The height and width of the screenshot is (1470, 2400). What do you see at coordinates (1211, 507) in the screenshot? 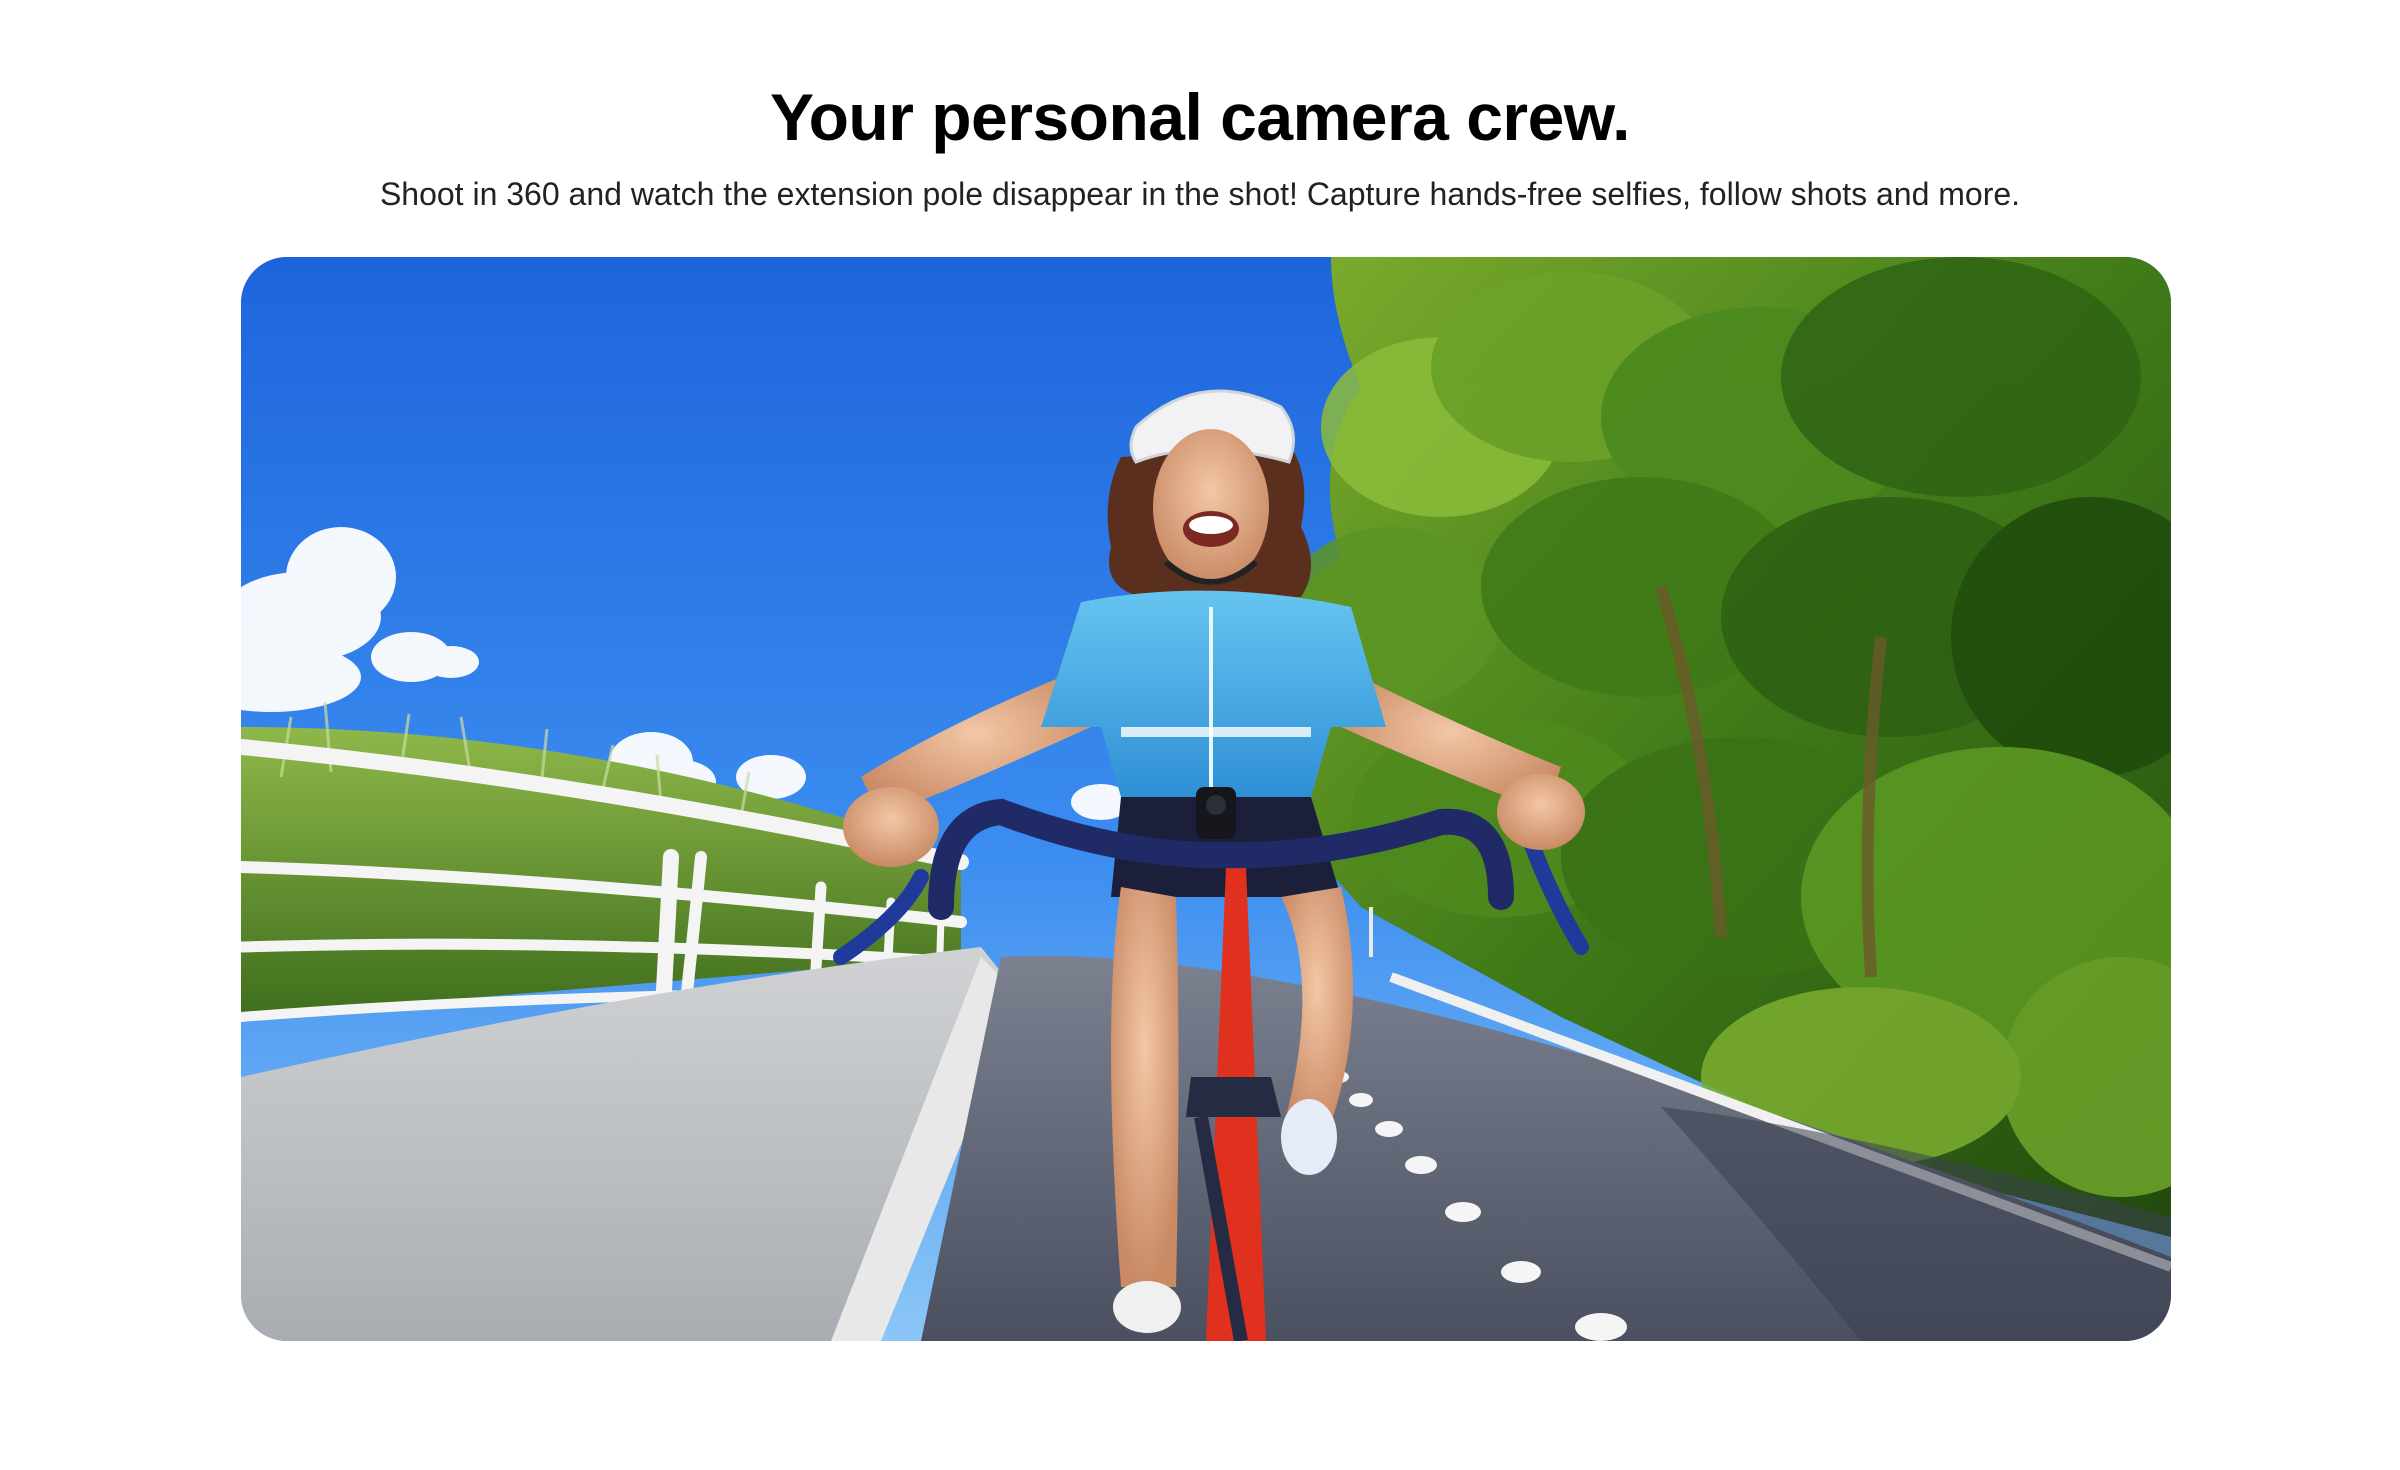
I see `face` at bounding box center [1211, 507].